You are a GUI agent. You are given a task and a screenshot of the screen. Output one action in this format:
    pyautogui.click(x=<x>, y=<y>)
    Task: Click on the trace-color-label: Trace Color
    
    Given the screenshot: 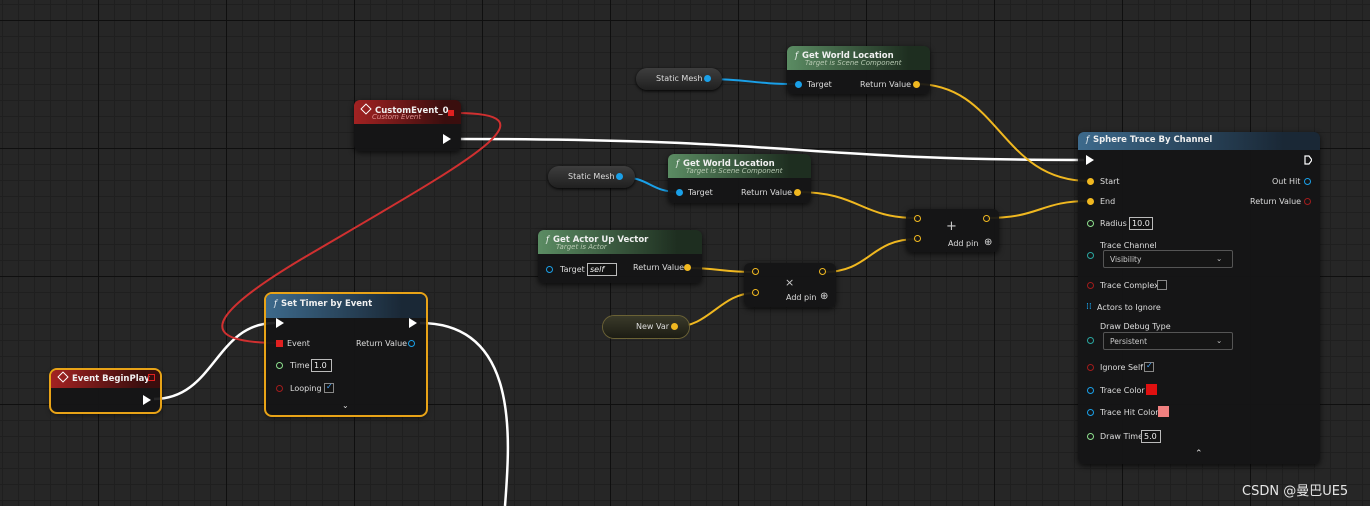 What is the action you would take?
    pyautogui.click(x=1122, y=390)
    